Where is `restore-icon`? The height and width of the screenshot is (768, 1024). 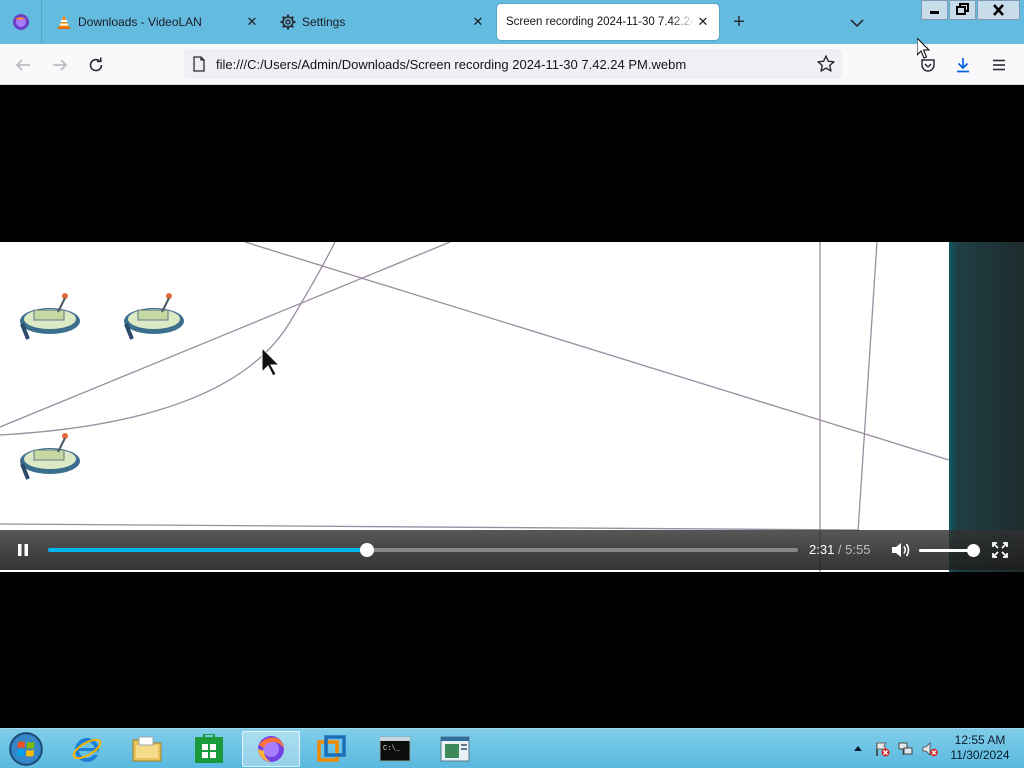
restore-icon is located at coordinates (962, 9).